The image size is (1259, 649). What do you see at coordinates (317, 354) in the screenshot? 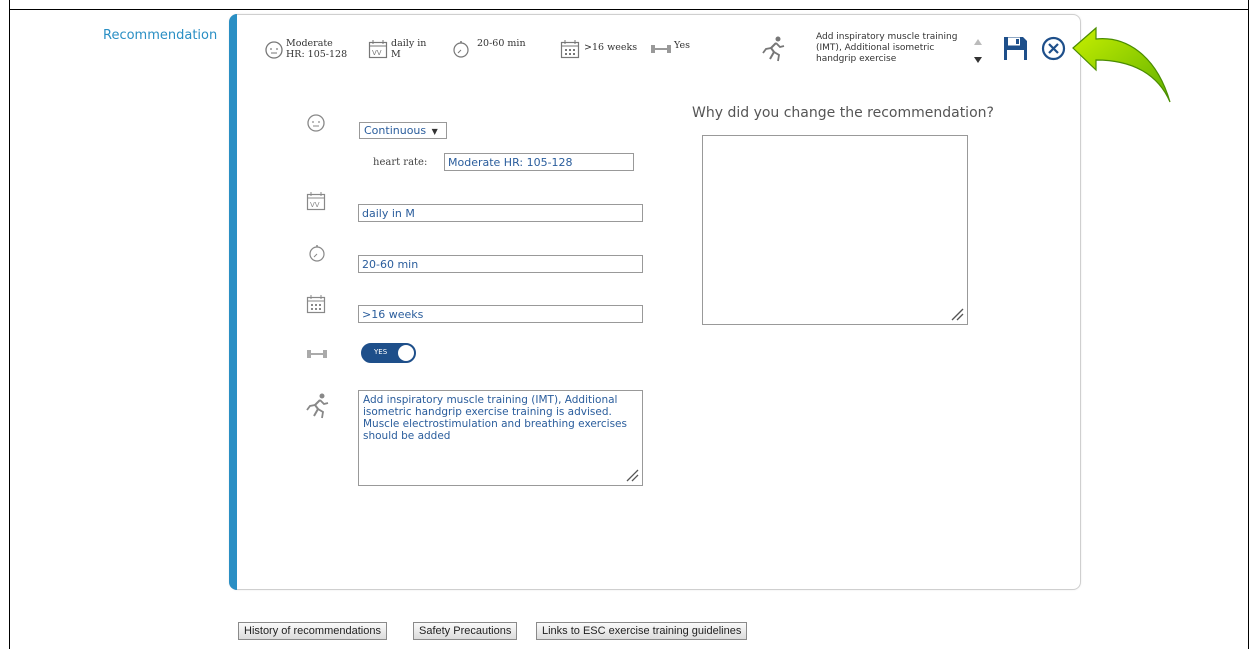
I see `dumbbell-icon-form` at bounding box center [317, 354].